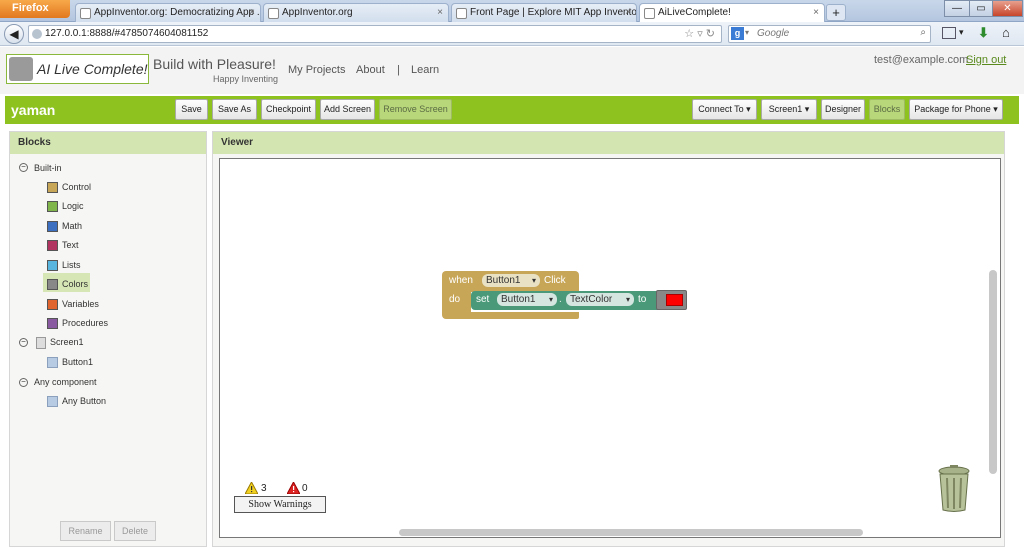 Image resolution: width=1024 pixels, height=549 pixels. What do you see at coordinates (957, 8) in the screenshot?
I see `minimize-button: —` at bounding box center [957, 8].